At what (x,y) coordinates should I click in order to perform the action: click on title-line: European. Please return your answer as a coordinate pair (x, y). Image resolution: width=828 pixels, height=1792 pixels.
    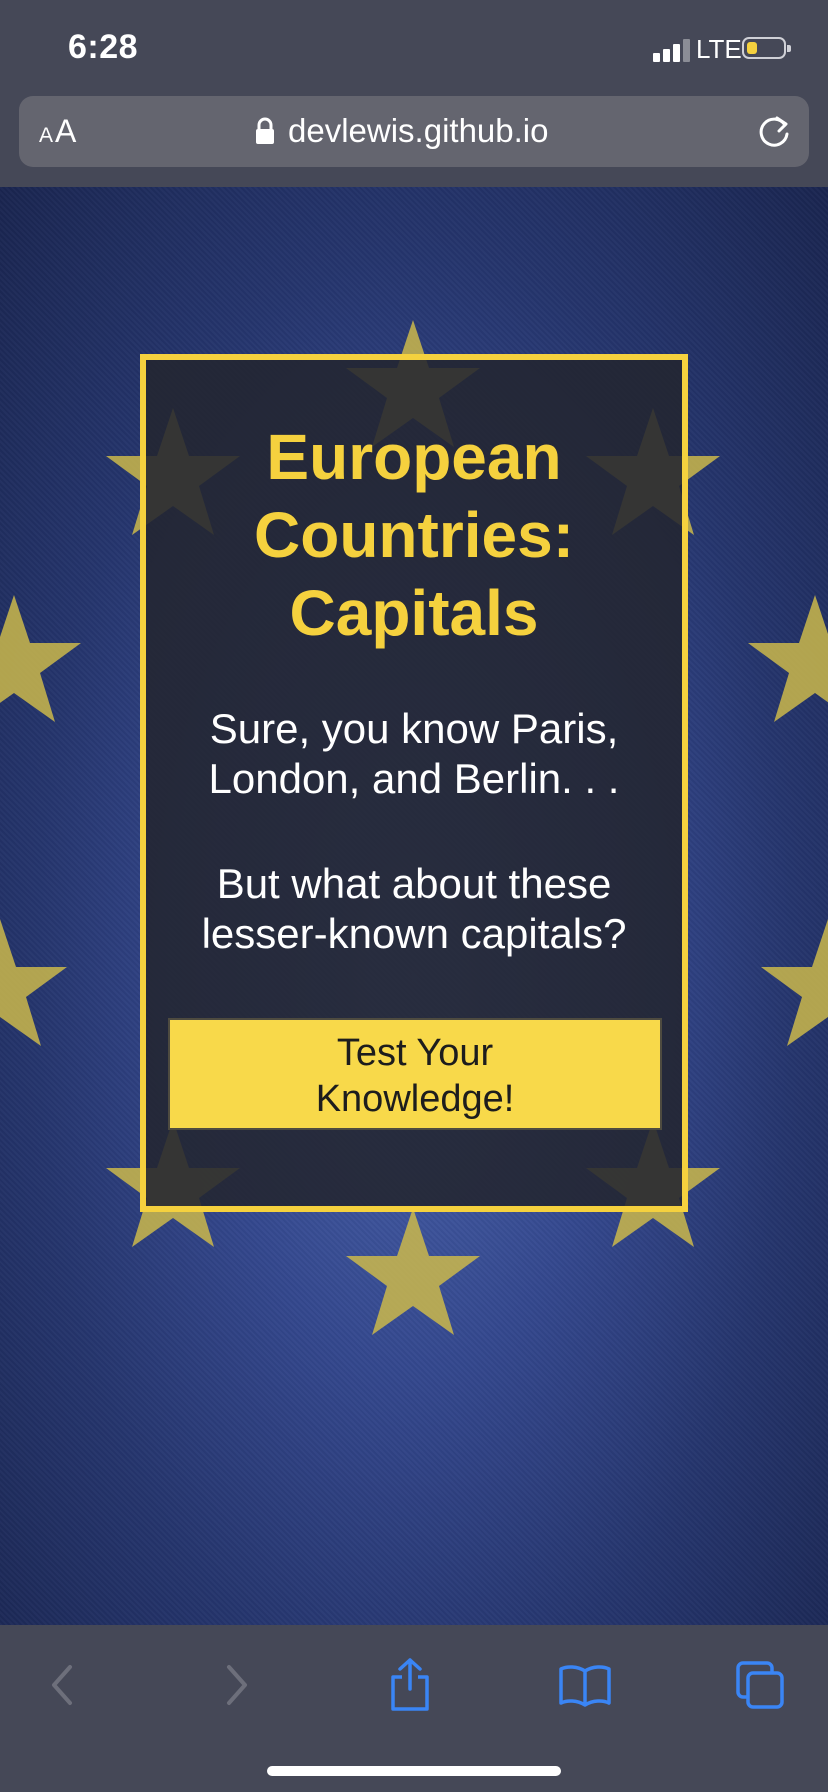
    Looking at the image, I should click on (414, 457).